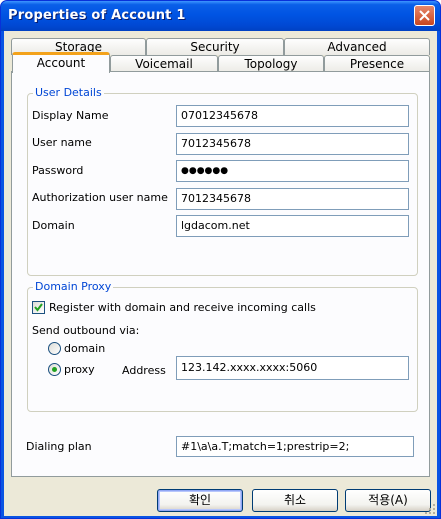 This screenshot has width=441, height=519. What do you see at coordinates (100, 197) in the screenshot?
I see `auth-user-label: Authorization user name` at bounding box center [100, 197].